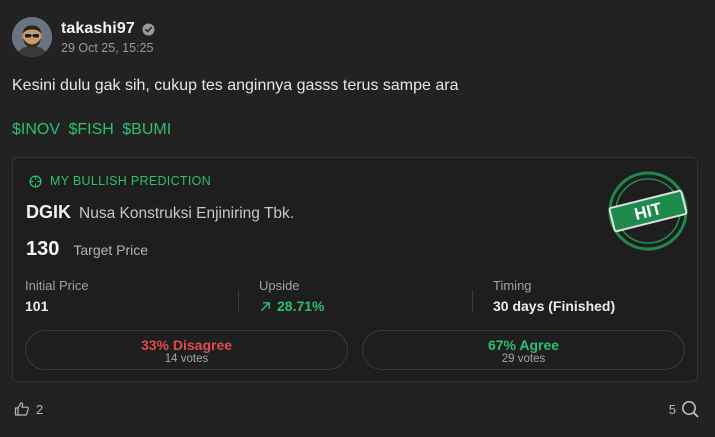  What do you see at coordinates (648, 211) in the screenshot?
I see `hit-stamp: HIT` at bounding box center [648, 211].